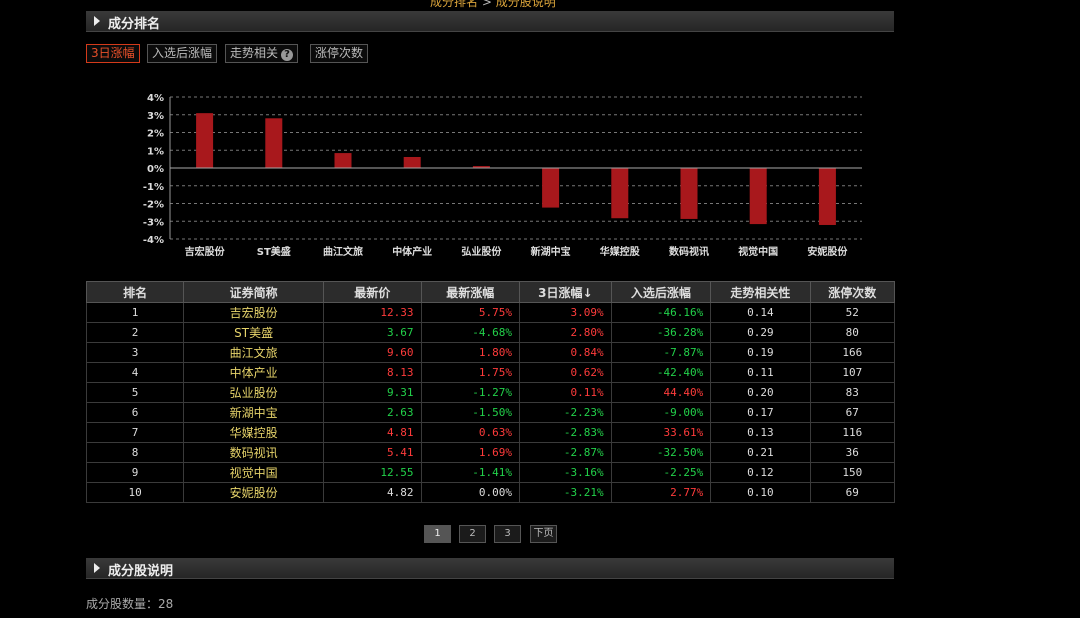  What do you see at coordinates (760, 452) in the screenshot?
I see `cell-correlation: 0.21` at bounding box center [760, 452].